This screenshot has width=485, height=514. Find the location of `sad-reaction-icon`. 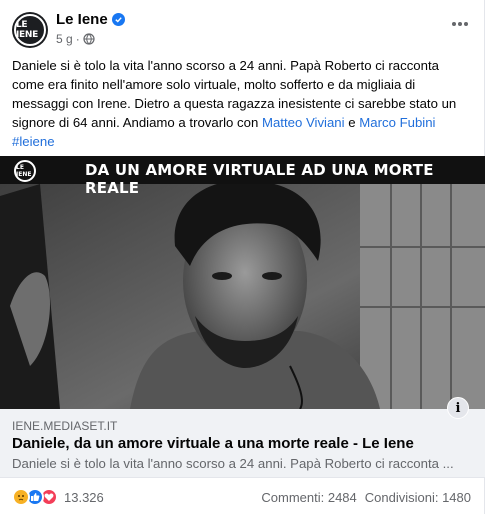

sad-reaction-icon is located at coordinates (21, 497).